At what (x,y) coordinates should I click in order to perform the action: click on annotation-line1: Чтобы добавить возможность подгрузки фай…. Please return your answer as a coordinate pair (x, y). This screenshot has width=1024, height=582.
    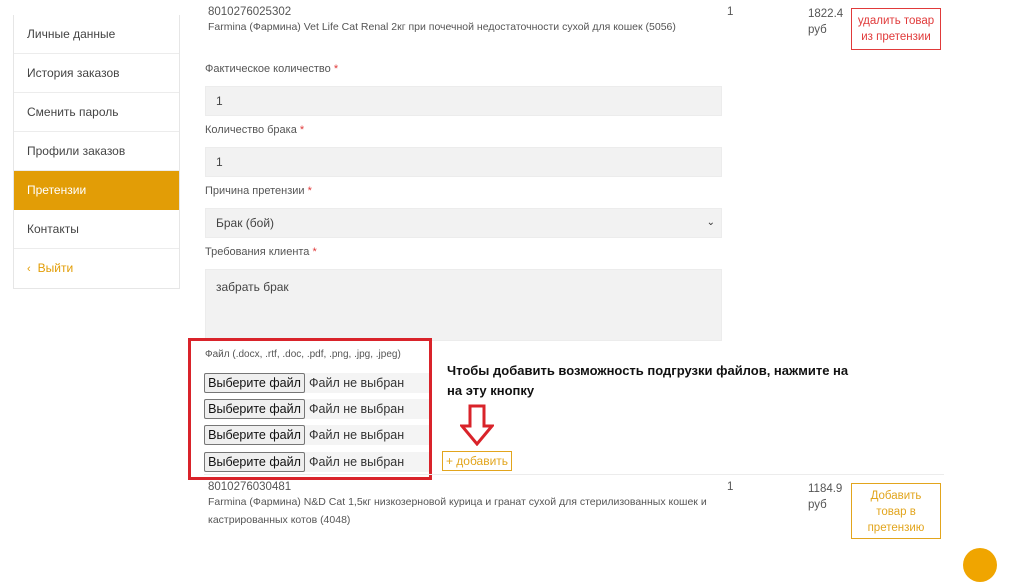
    Looking at the image, I should click on (648, 370).